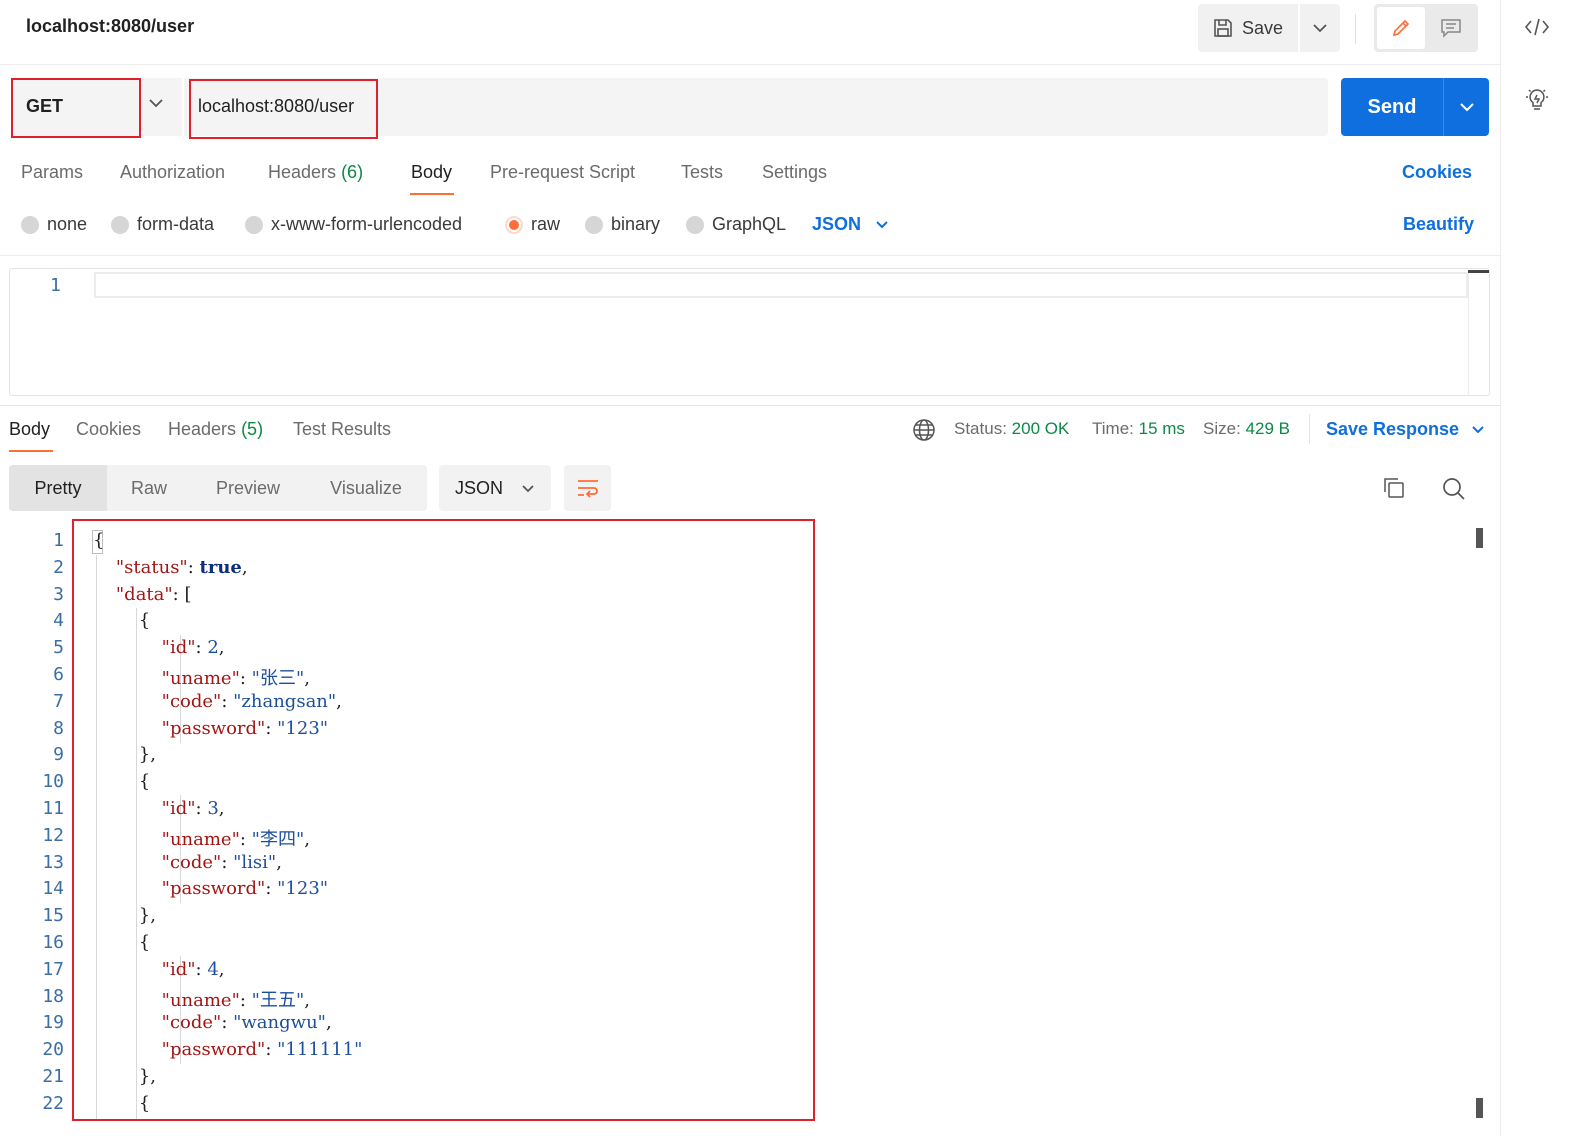 The image size is (1582, 1136). Describe the element at coordinates (1537, 100) in the screenshot. I see `lightbulb-icon` at that location.